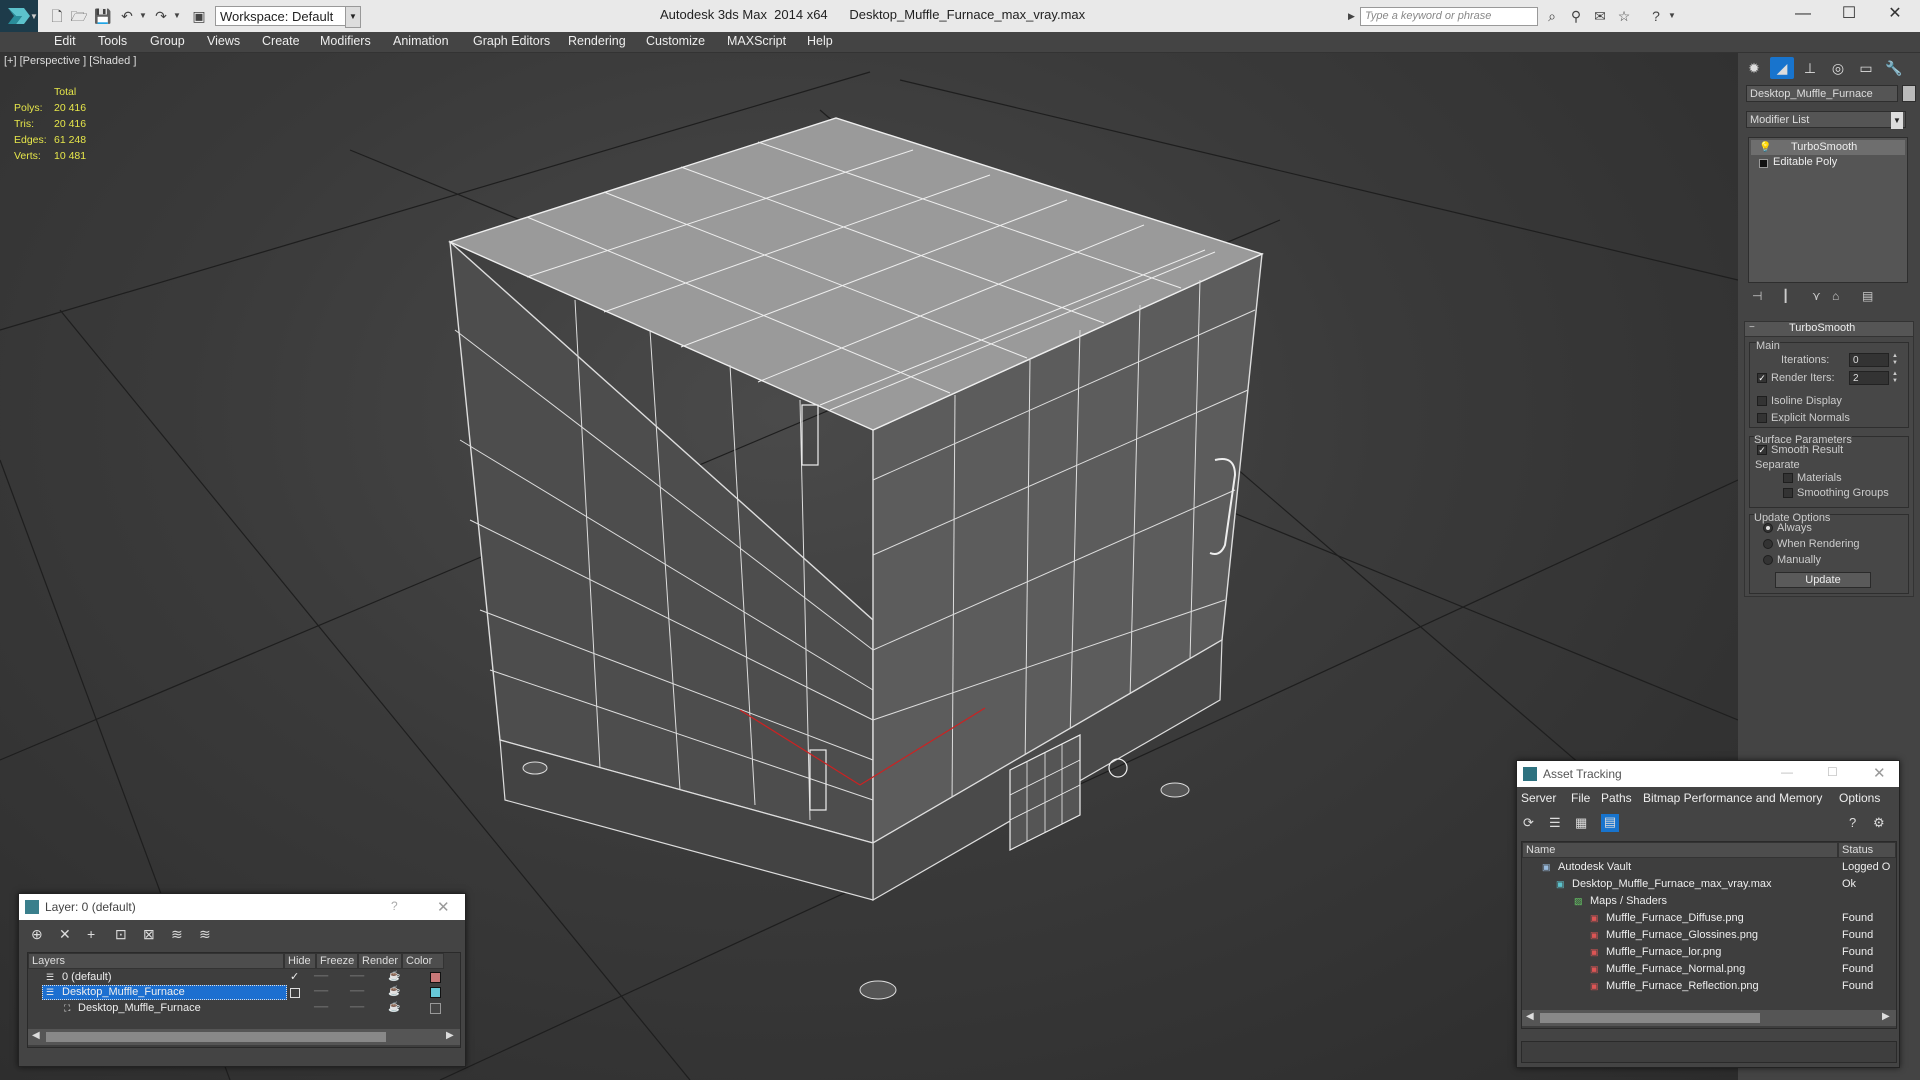 This screenshot has height=1080, width=1920. What do you see at coordinates (205, 934) in the screenshot?
I see `freeze-all-layers-icon: ≋` at bounding box center [205, 934].